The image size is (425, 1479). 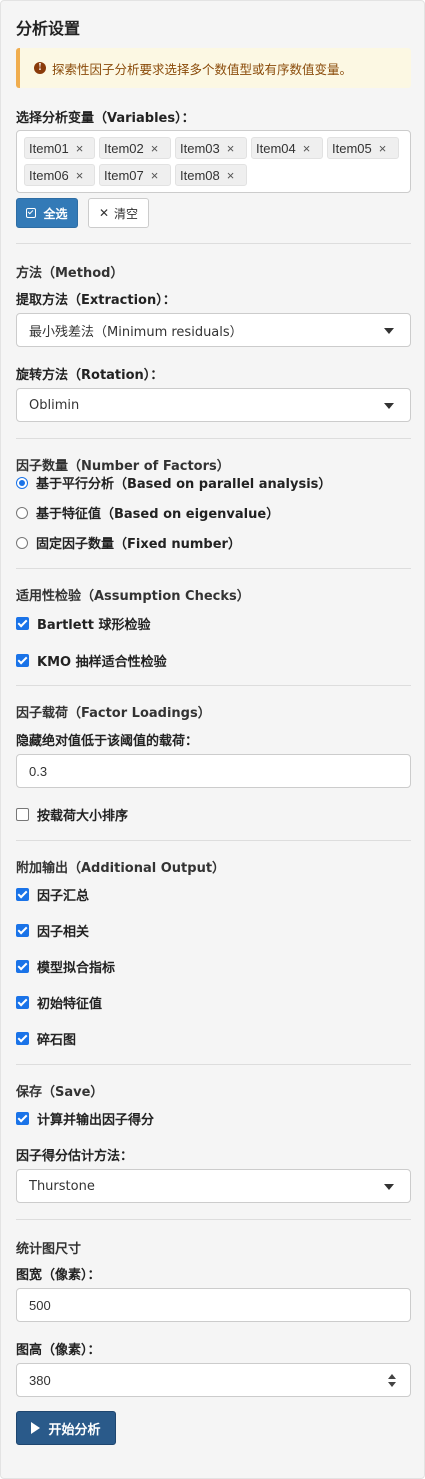 What do you see at coordinates (173, 482) in the screenshot?
I see `factor-option-parallel: 基于平行分析（Based on parallel analysis）` at bounding box center [173, 482].